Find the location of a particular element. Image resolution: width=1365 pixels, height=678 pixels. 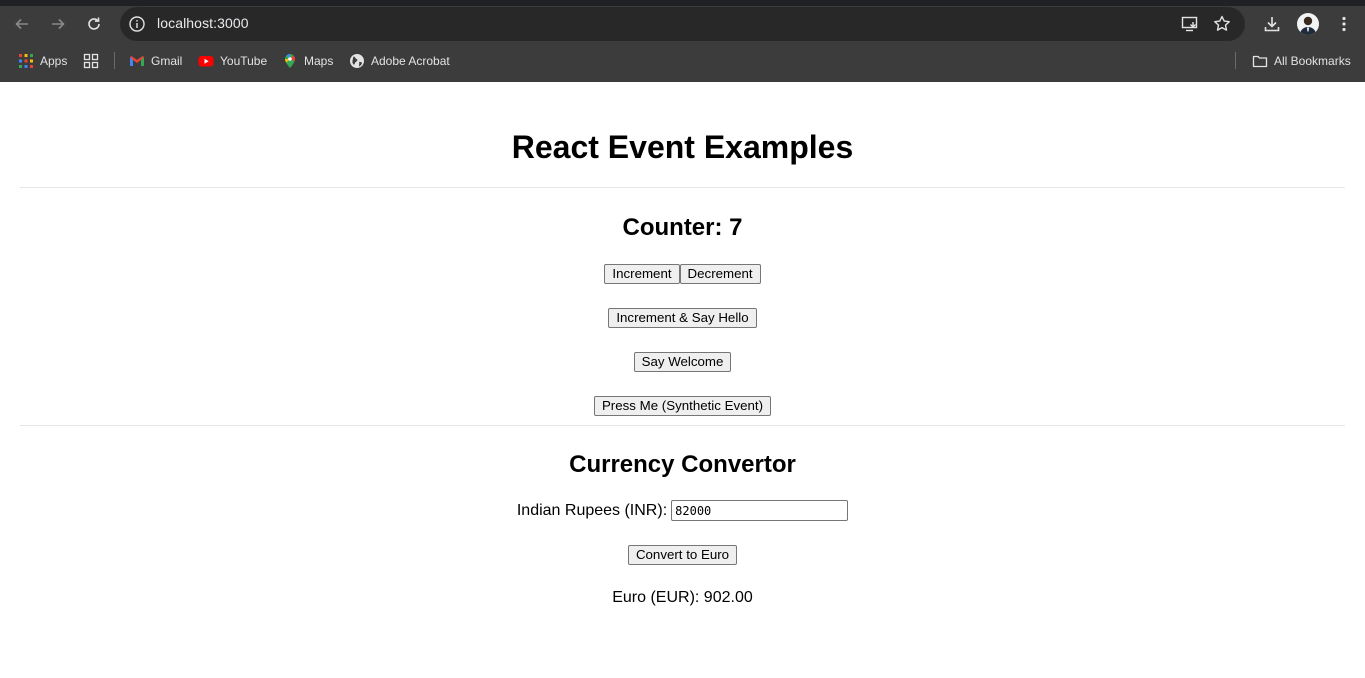

profile-picture-icon is located at coordinates (1308, 25).